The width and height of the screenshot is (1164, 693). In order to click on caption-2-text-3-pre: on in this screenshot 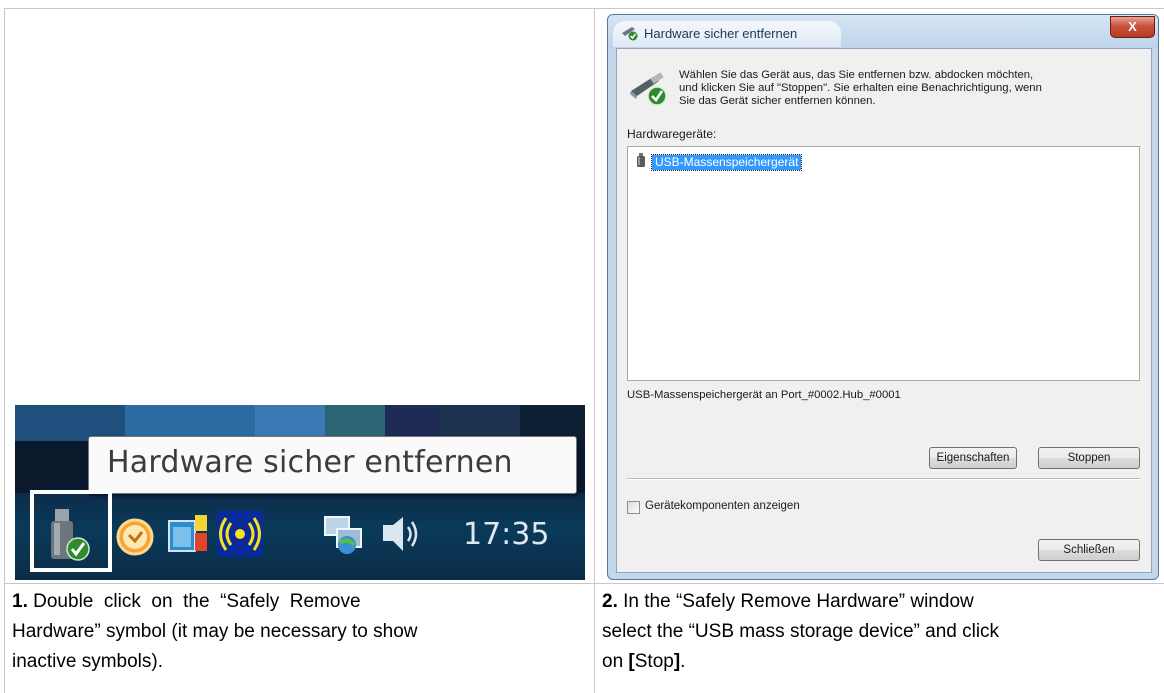, I will do `click(615, 661)`.